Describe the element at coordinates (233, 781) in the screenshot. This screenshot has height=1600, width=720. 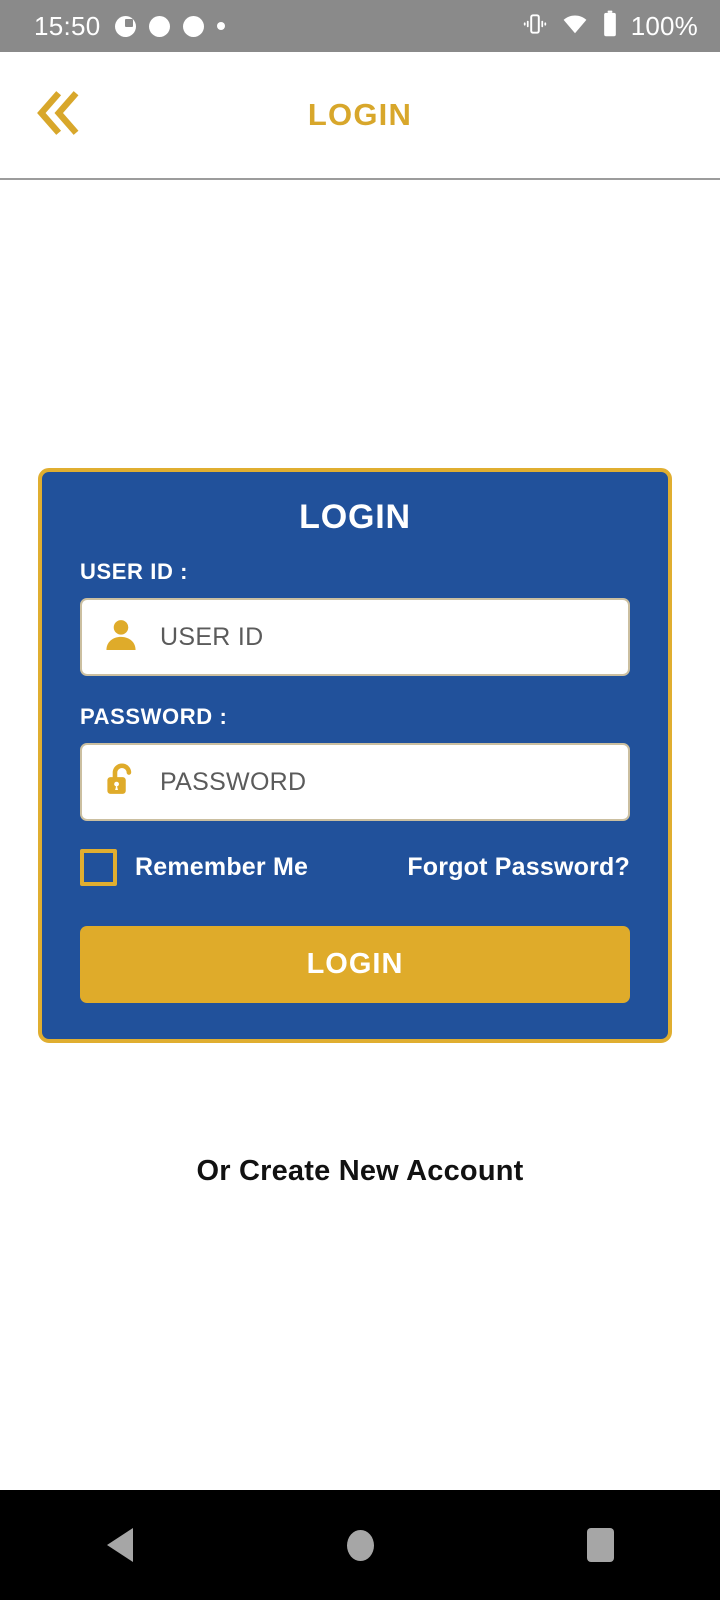
I see `password-placeholder: PASSWORD` at that location.